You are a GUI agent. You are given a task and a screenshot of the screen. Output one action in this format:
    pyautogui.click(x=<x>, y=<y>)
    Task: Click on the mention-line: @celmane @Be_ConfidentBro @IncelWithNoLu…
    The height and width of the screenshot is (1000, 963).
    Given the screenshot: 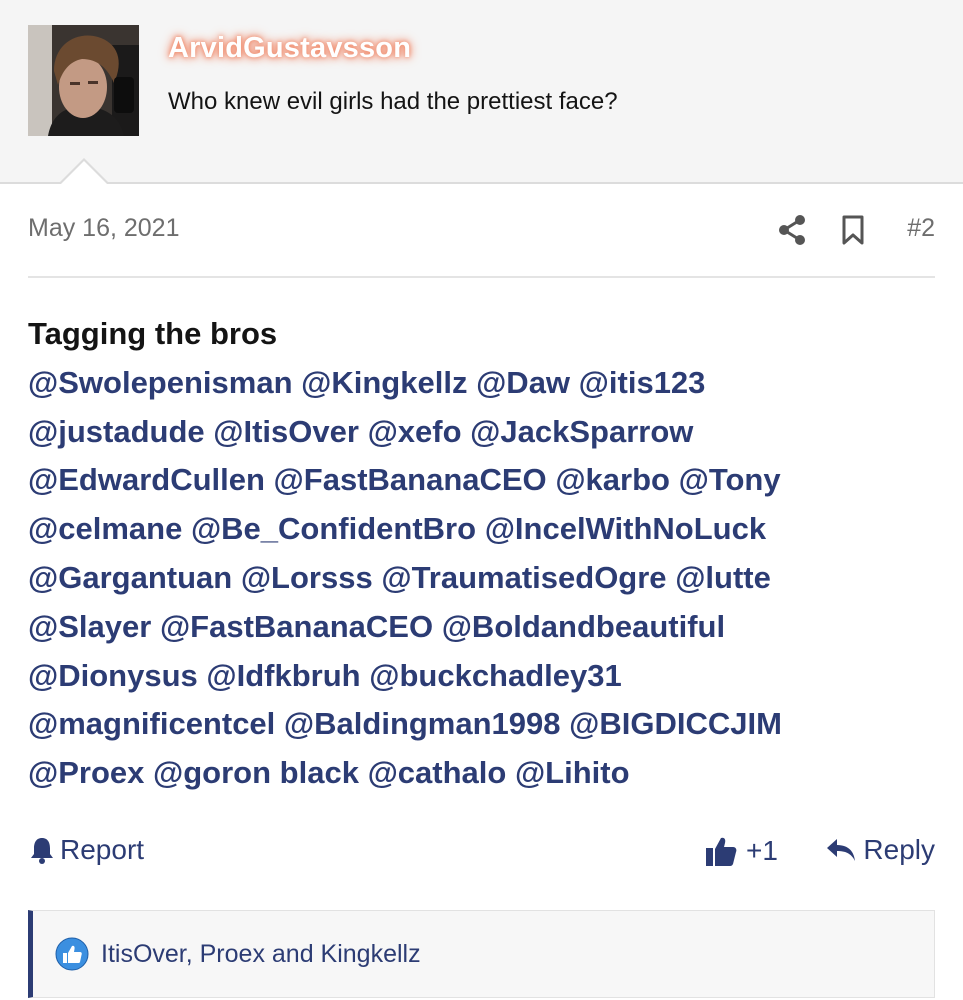 What is the action you would take?
    pyautogui.click(x=488, y=529)
    